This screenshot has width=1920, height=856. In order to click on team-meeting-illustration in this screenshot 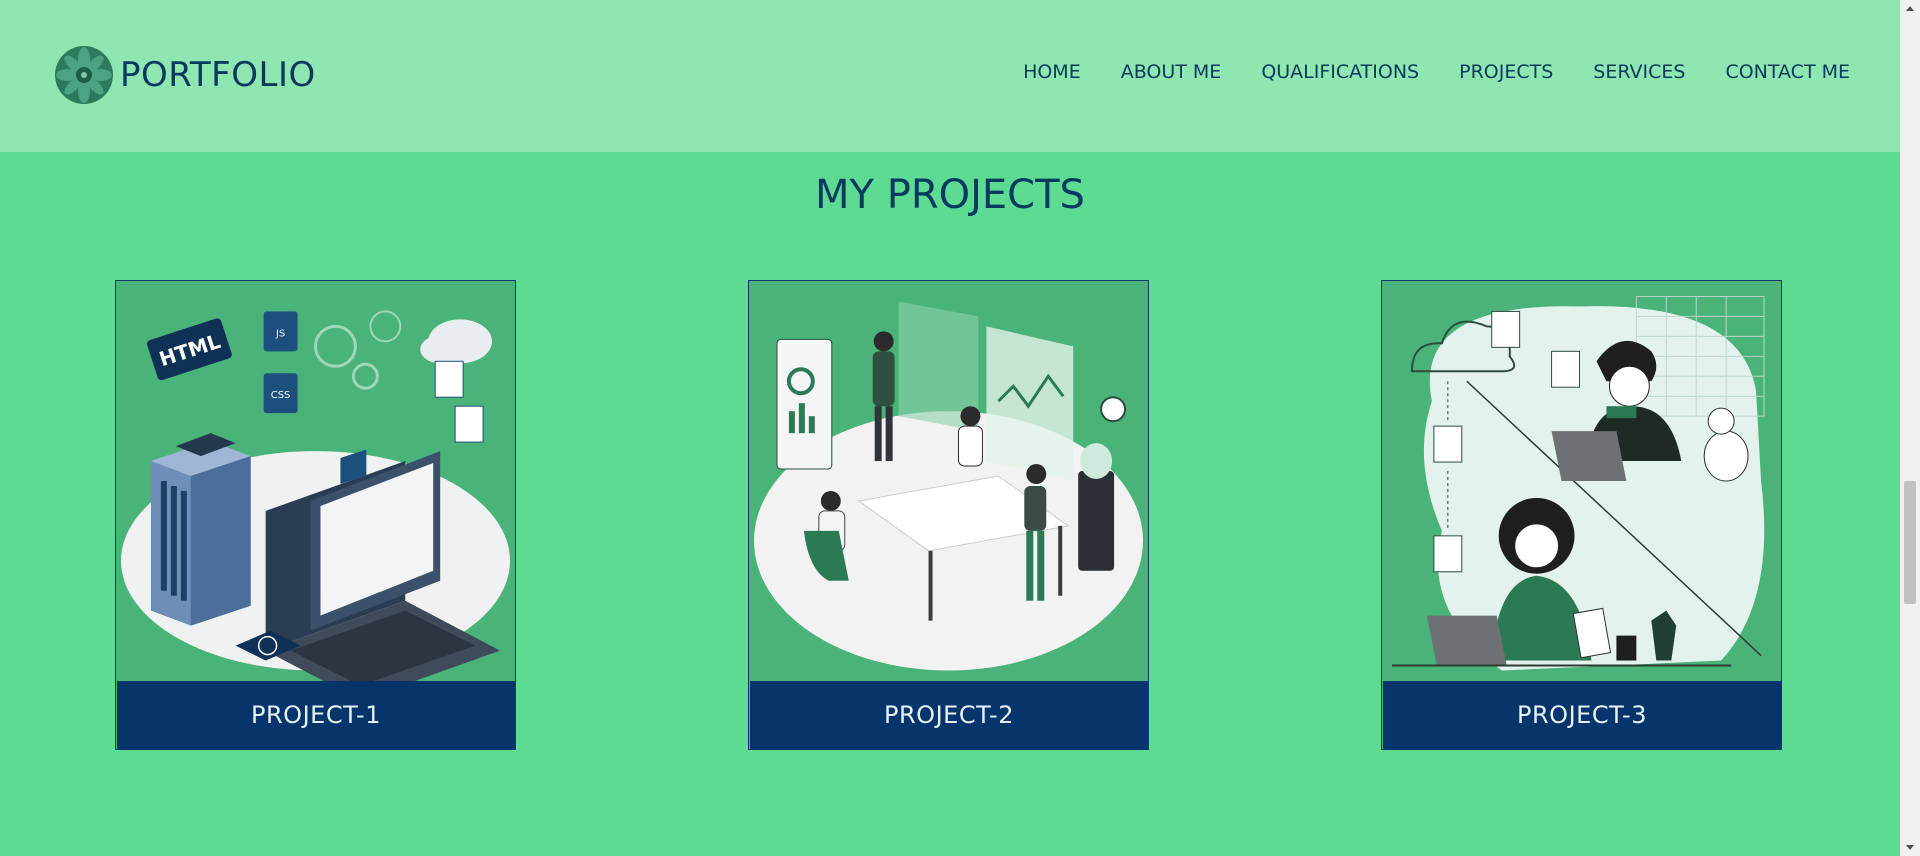, I will do `click(948, 481)`.